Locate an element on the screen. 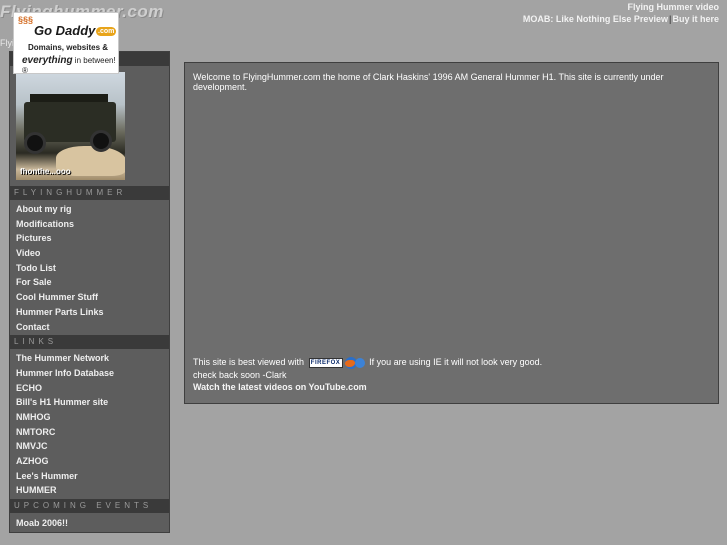 The width and height of the screenshot is (727, 545). link-item-hummer-info-database: Hummer Info Database is located at coordinates (89, 373).